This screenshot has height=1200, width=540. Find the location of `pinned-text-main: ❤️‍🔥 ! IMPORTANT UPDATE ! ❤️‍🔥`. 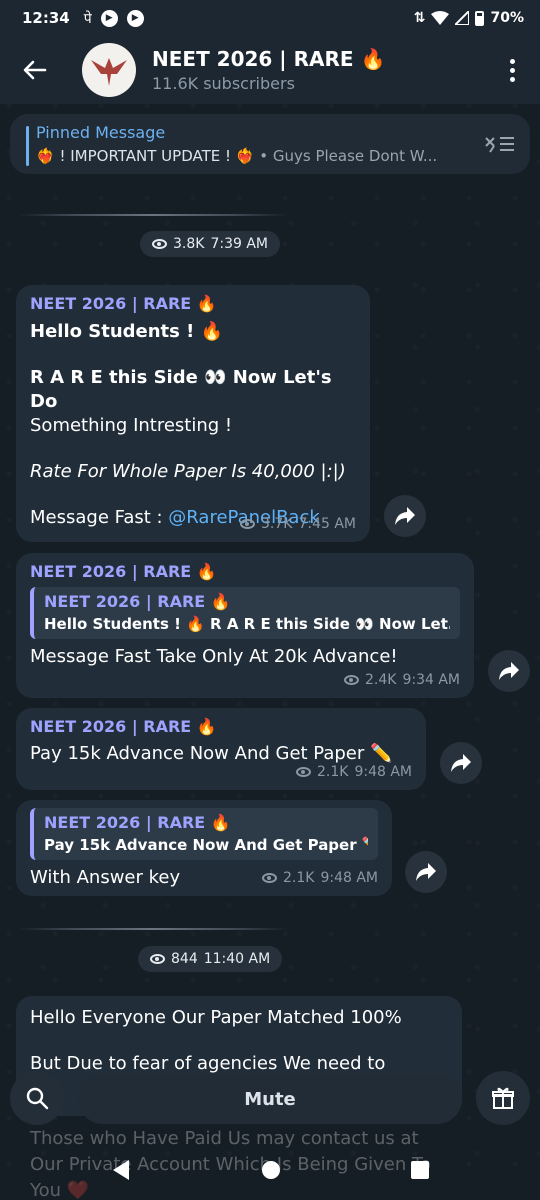

pinned-text-main: ❤️‍🔥 ! IMPORTANT UPDATE ! ❤️‍🔥 is located at coordinates (145, 156).